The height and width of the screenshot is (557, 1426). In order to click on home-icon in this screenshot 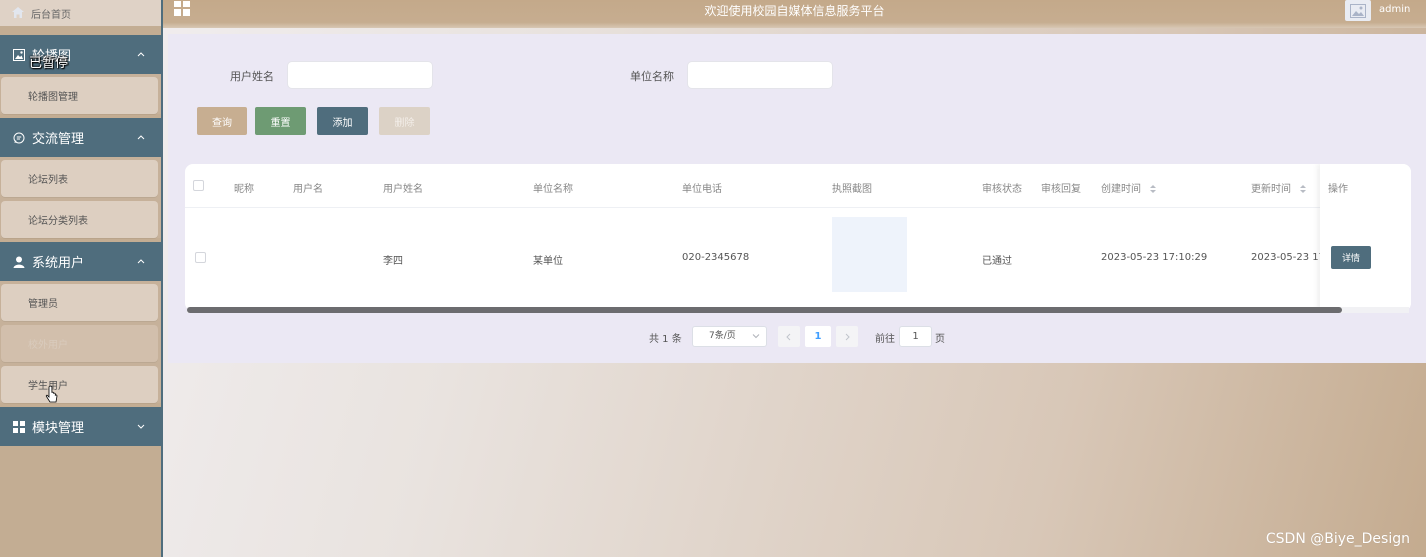, I will do `click(19, 13)`.